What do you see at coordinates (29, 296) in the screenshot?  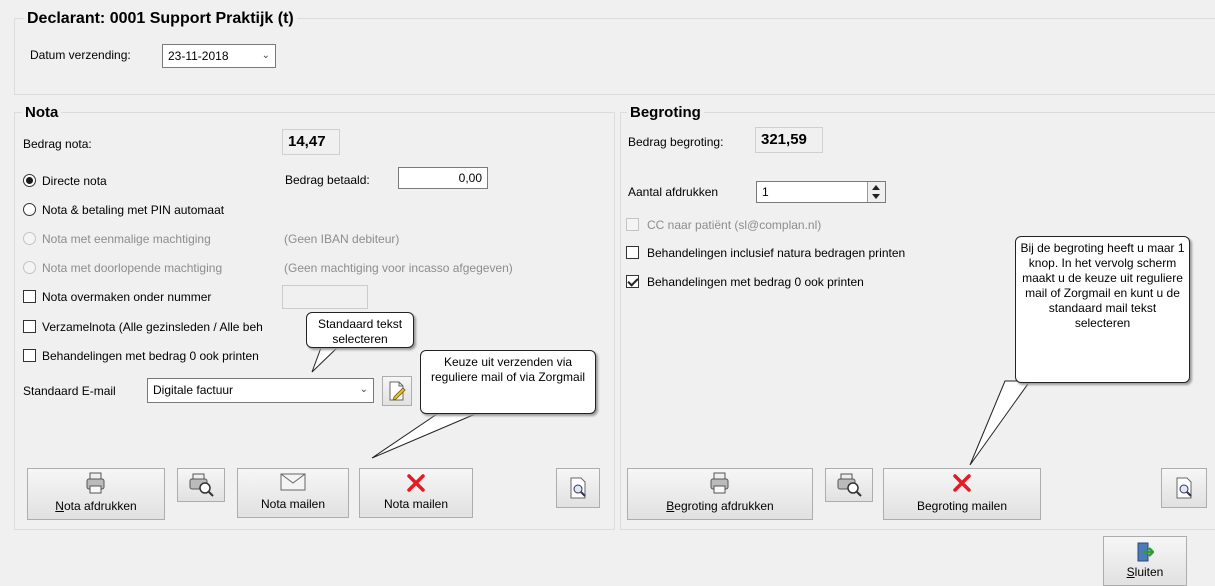 I see `checkbox-nota-overmaken` at bounding box center [29, 296].